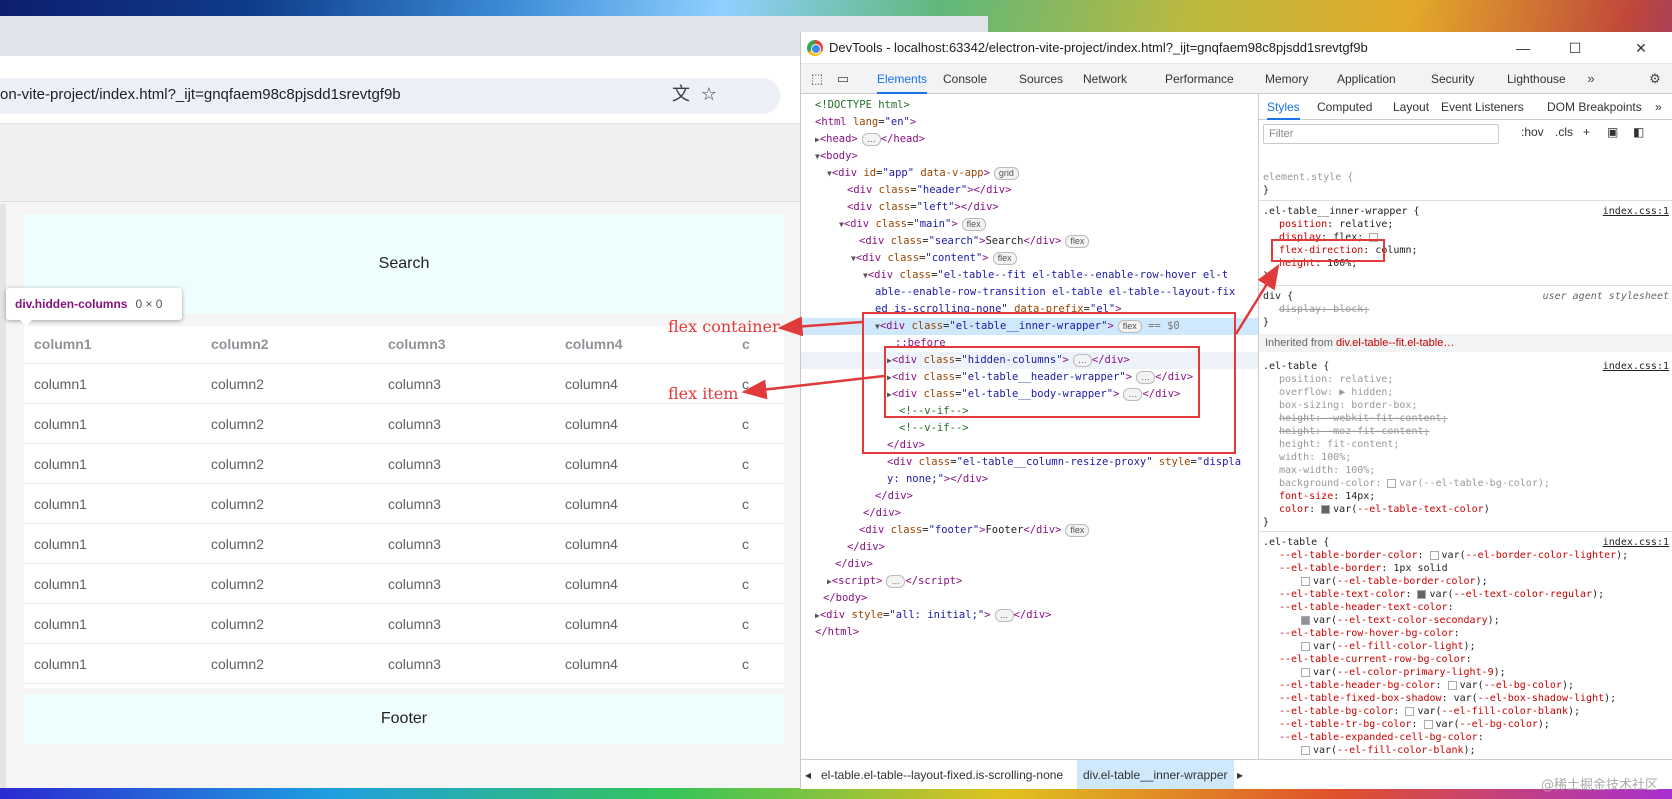 The width and height of the screenshot is (1672, 799). Describe the element at coordinates (1452, 79) in the screenshot. I see `tab-security: Security` at that location.